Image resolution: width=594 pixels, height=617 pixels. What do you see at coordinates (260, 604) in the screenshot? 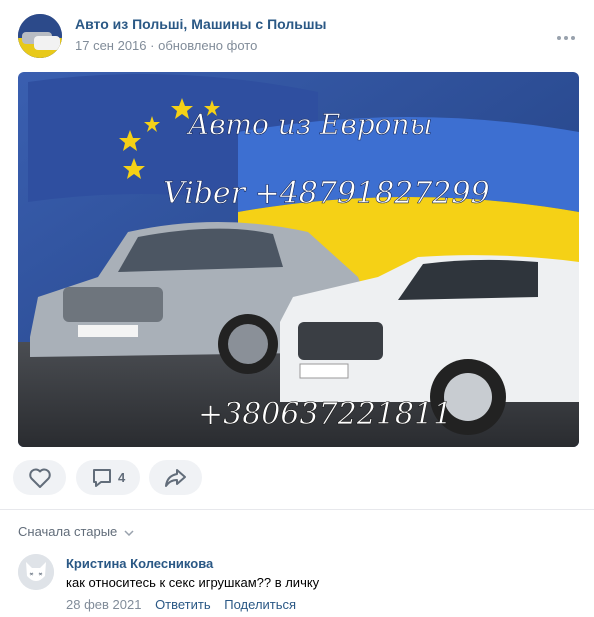
I see `share-link: Поделиться` at bounding box center [260, 604].